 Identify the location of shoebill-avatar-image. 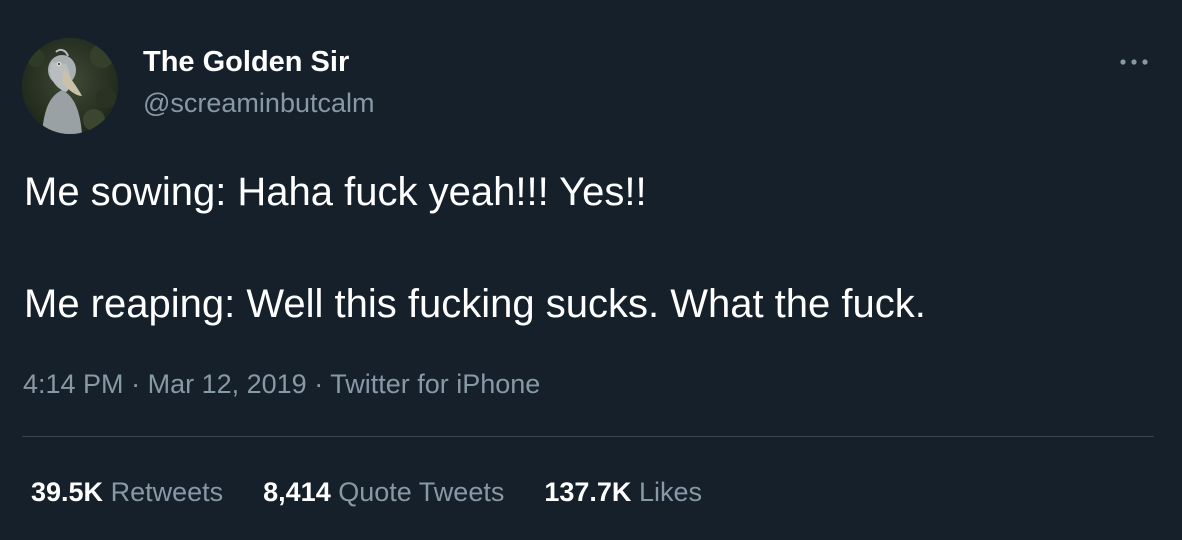
(70, 86).